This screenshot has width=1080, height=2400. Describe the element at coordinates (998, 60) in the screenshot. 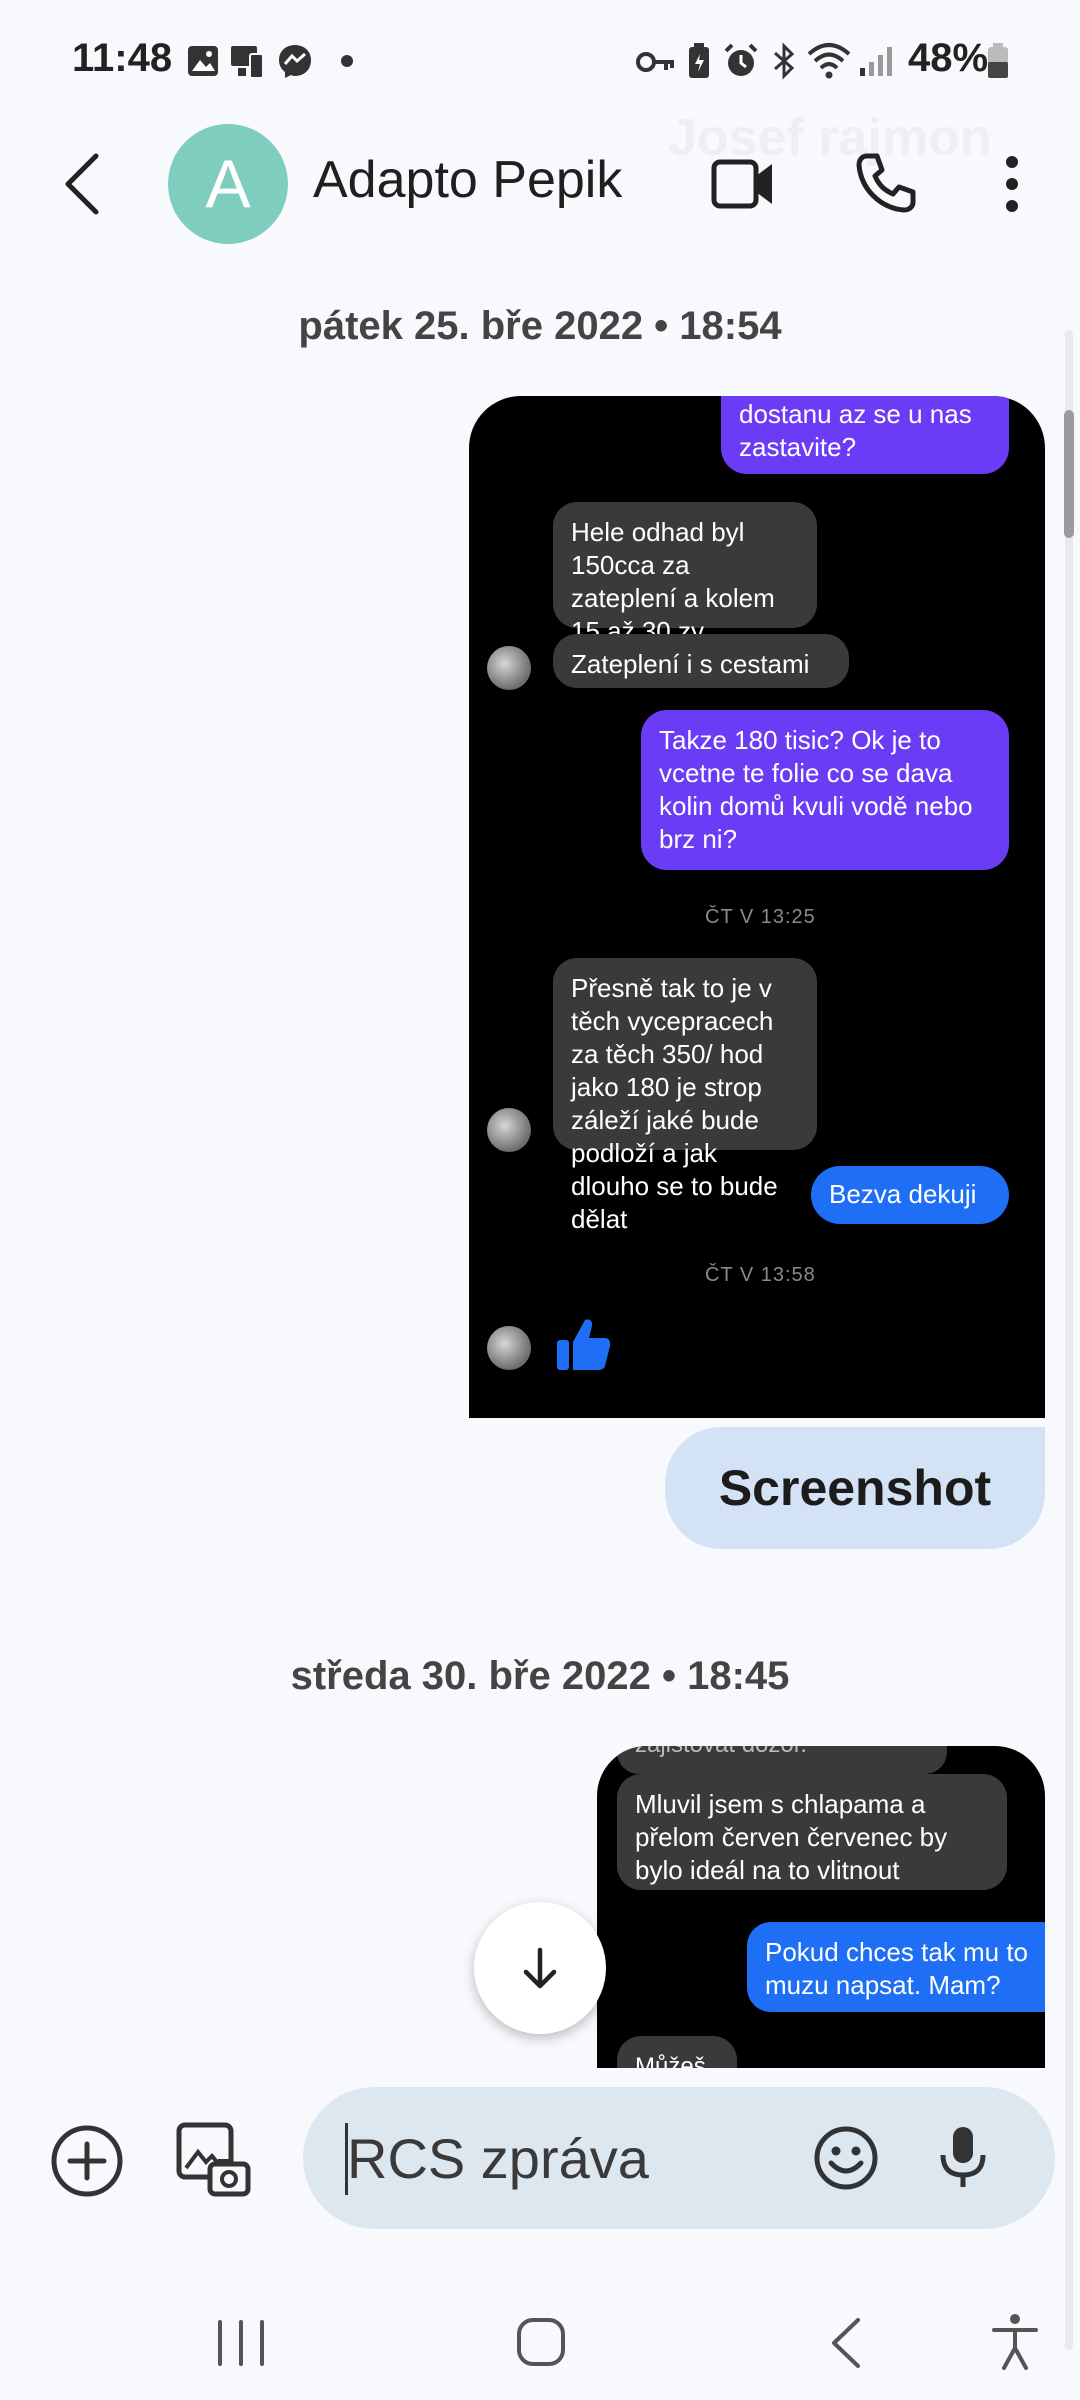

I see `battery-icon` at that location.